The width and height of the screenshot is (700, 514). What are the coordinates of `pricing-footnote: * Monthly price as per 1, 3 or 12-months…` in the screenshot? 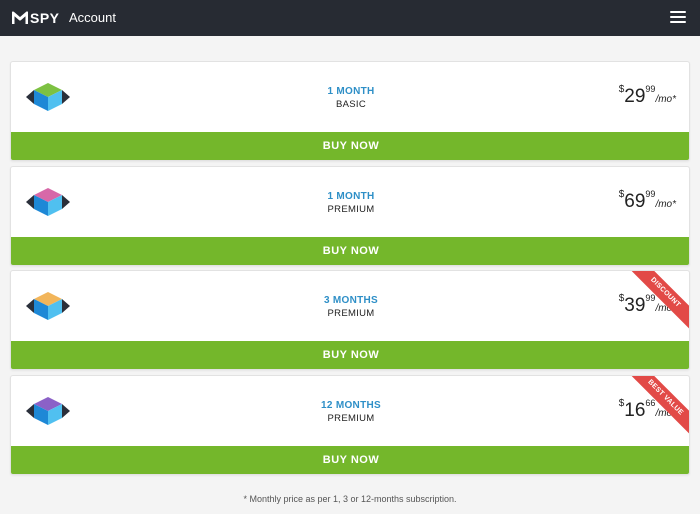 It's located at (350, 499).